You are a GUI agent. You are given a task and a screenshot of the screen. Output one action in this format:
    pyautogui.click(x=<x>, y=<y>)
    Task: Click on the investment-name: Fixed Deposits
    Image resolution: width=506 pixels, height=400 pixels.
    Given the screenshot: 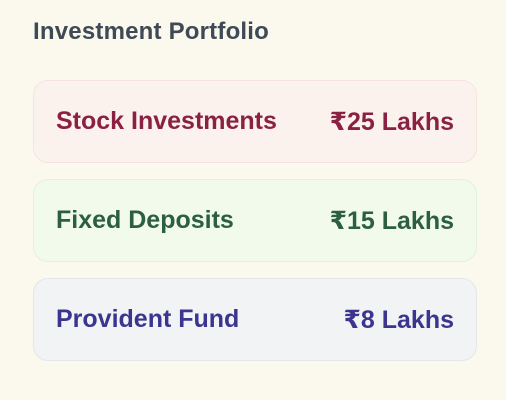 What is the action you would take?
    pyautogui.click(x=145, y=220)
    